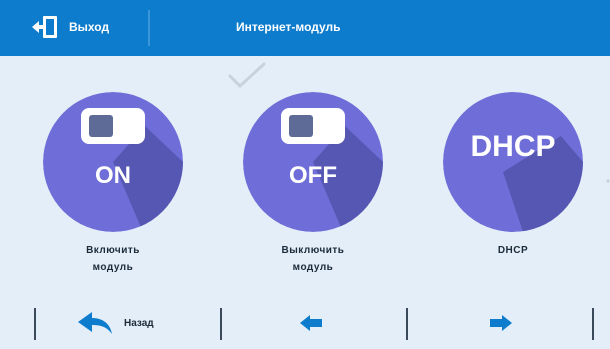  What do you see at coordinates (513, 146) in the screenshot?
I see `dhcp-icon: DHCP` at bounding box center [513, 146].